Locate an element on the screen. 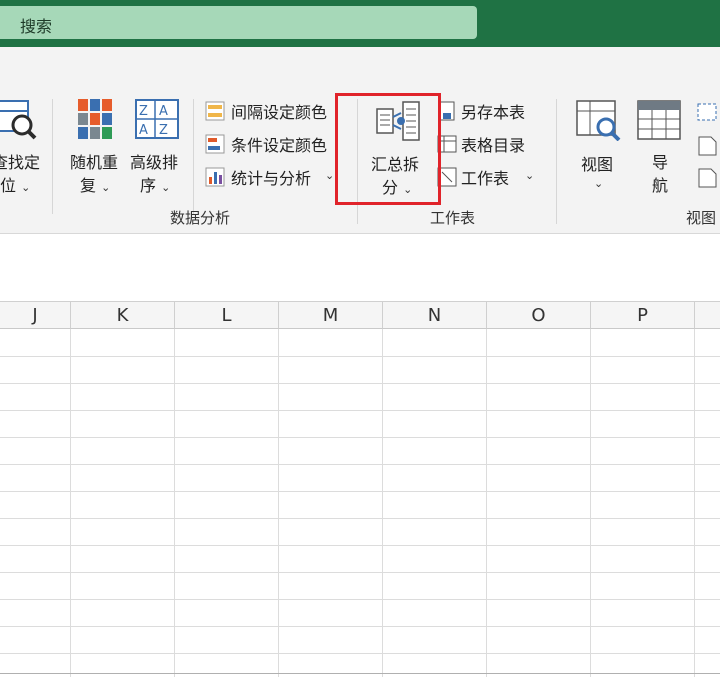  stats-analysis-button: 统计与分析 ⌄ is located at coordinates (272, 177).